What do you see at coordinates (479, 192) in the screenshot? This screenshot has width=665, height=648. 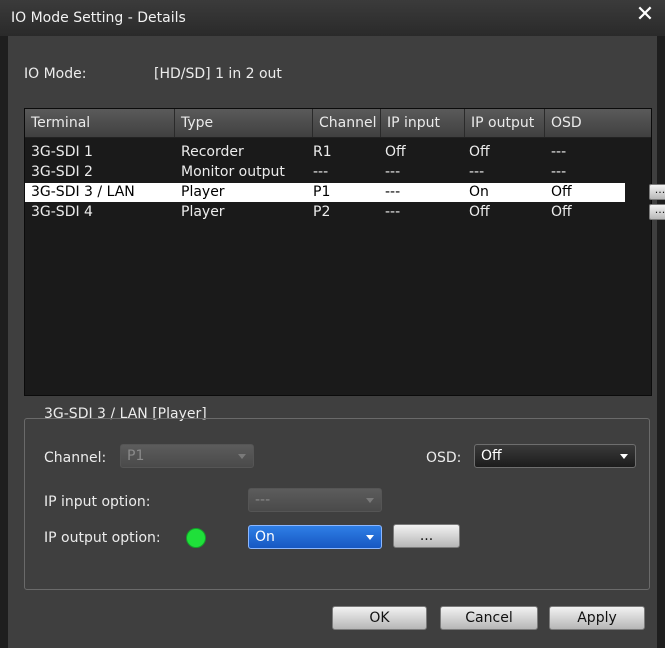 I see `cell-ip-output: On` at bounding box center [479, 192].